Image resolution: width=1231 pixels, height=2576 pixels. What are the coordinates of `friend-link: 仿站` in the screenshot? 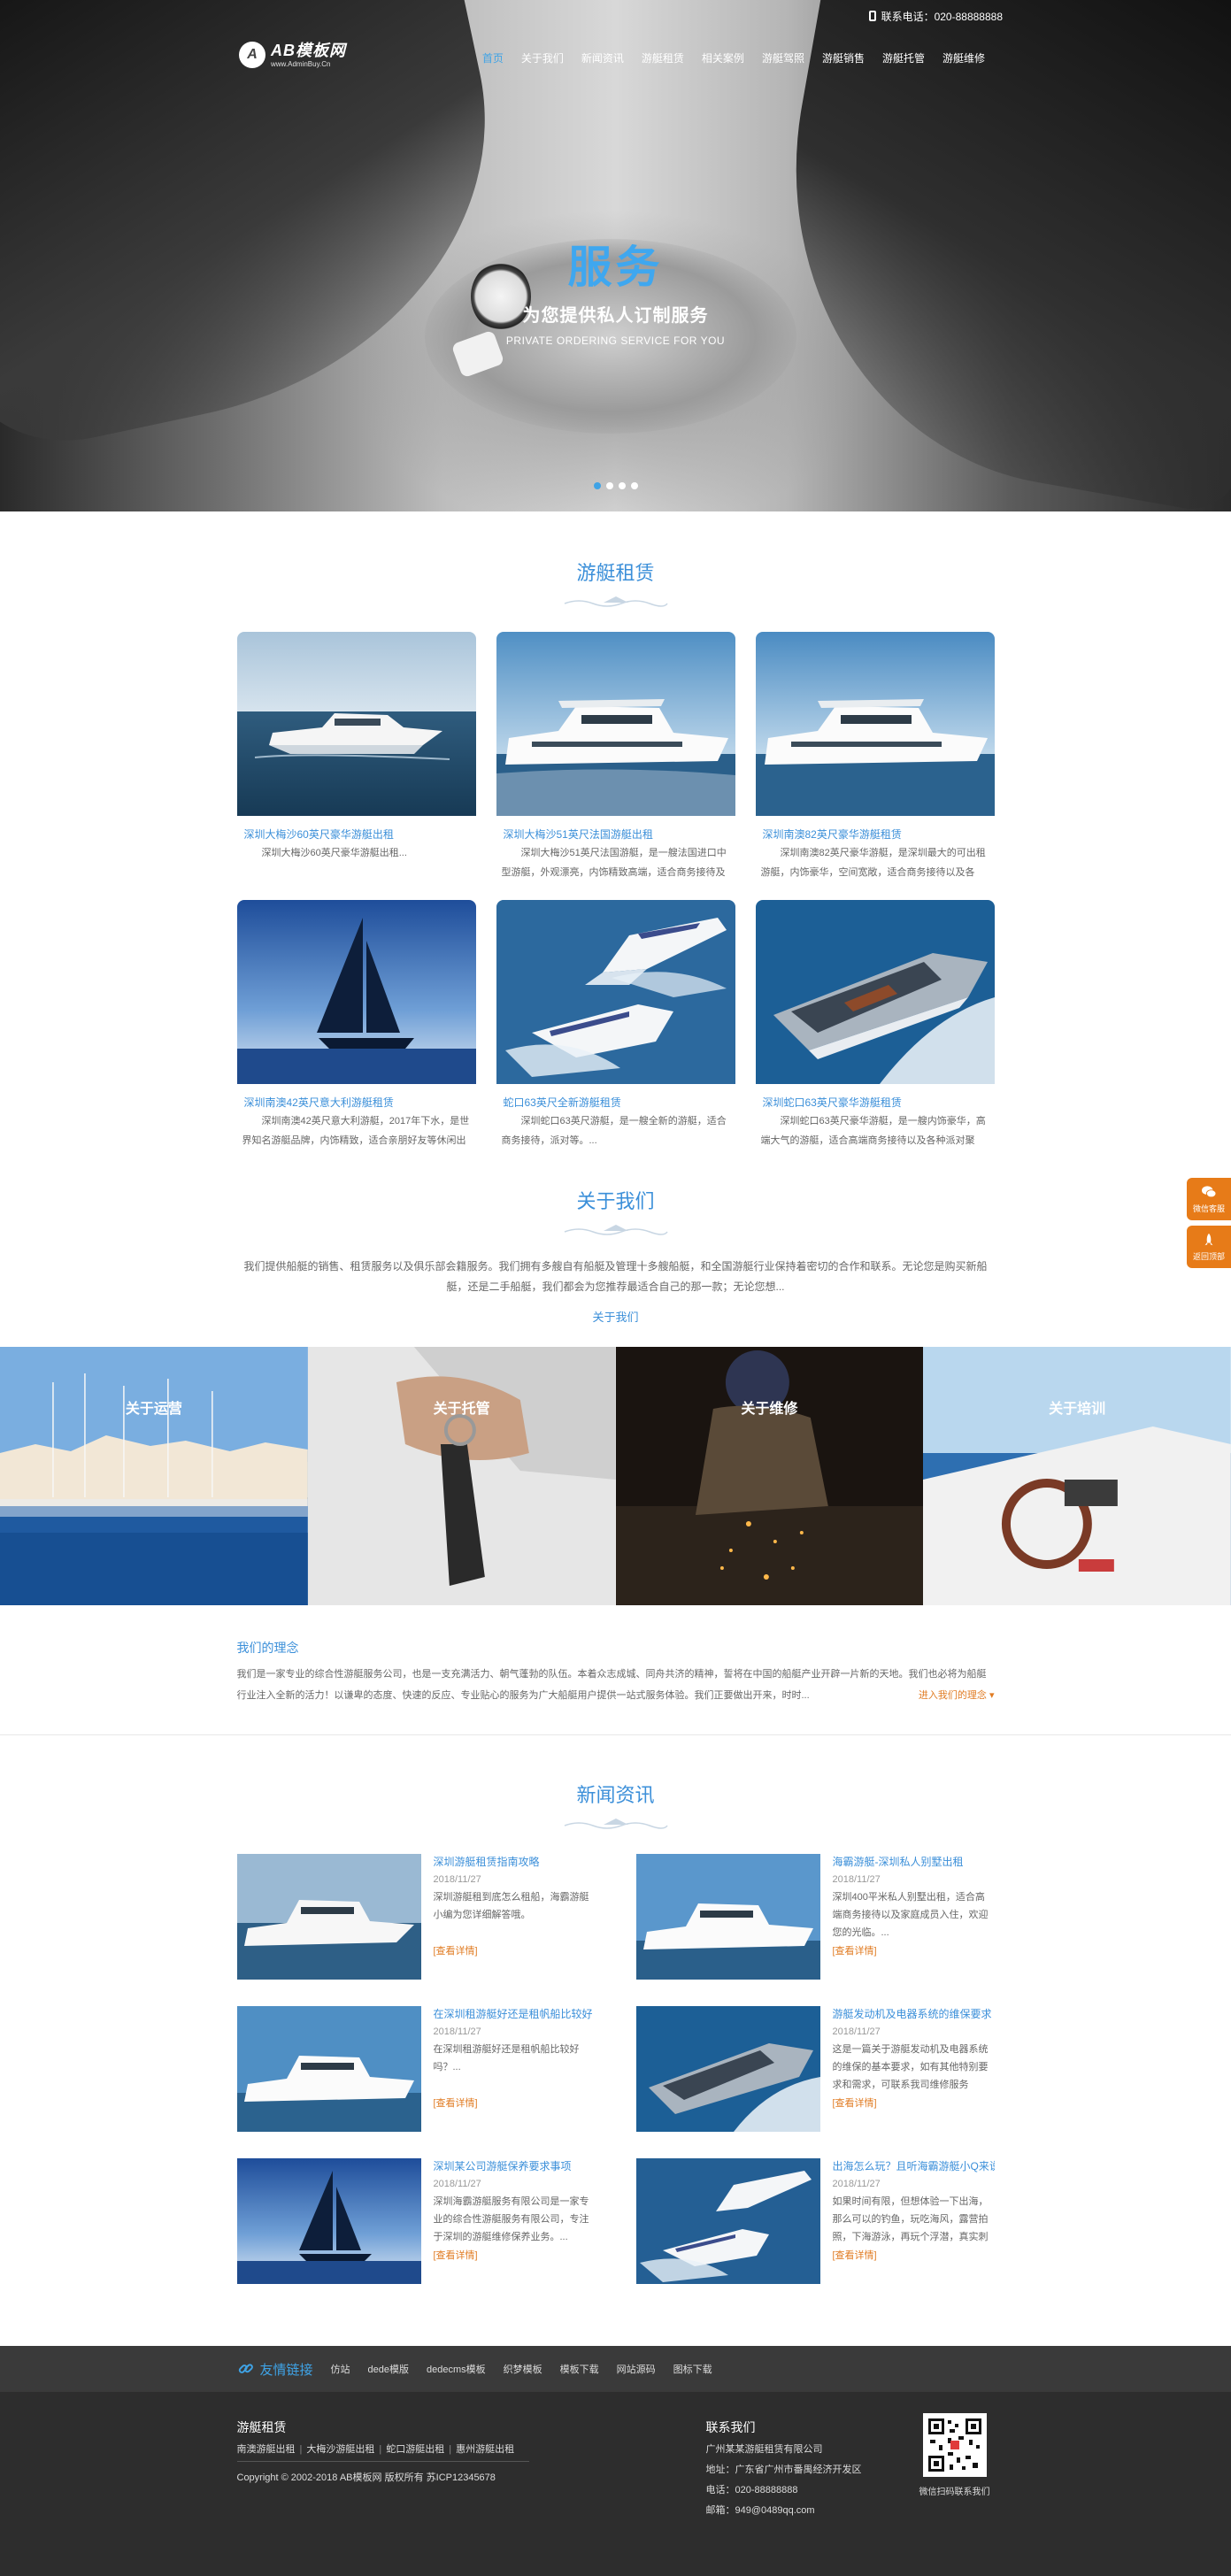 It's located at (340, 2369).